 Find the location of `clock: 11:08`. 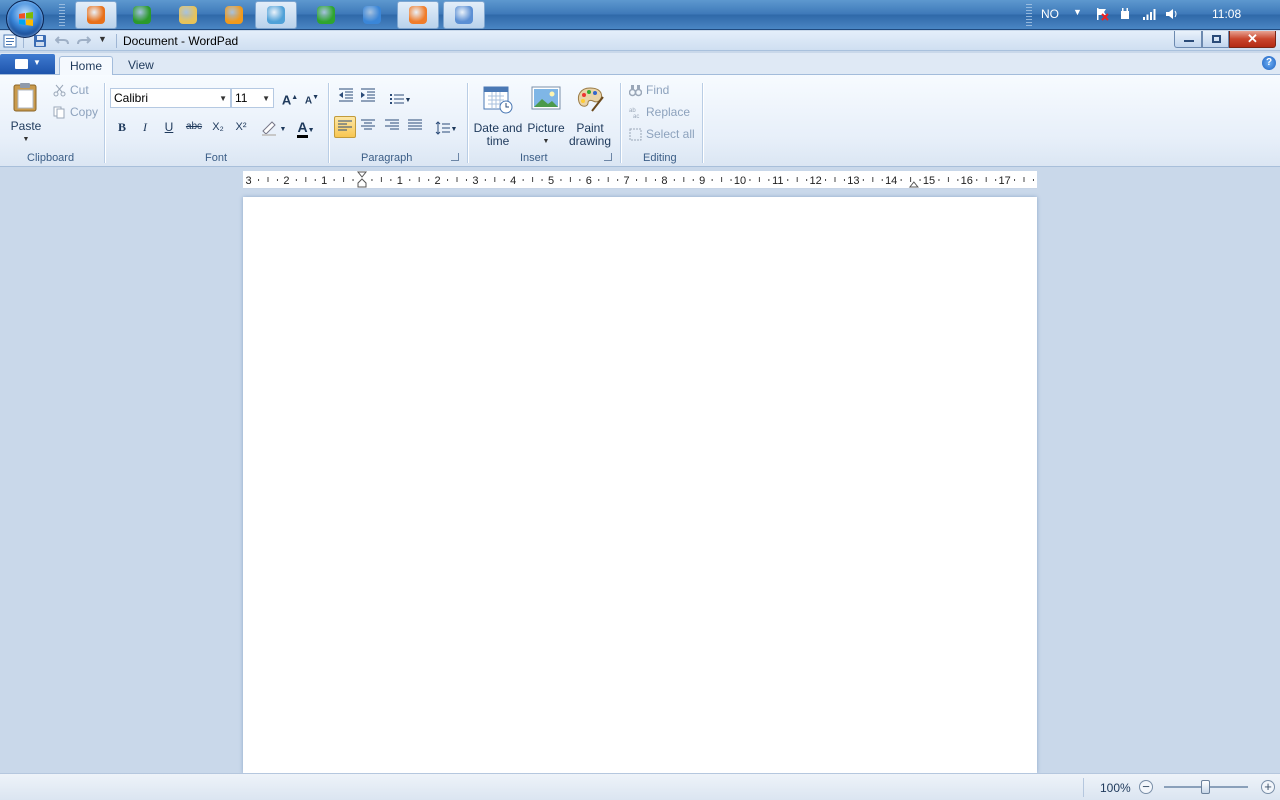

clock: 11:08 is located at coordinates (1226, 14).